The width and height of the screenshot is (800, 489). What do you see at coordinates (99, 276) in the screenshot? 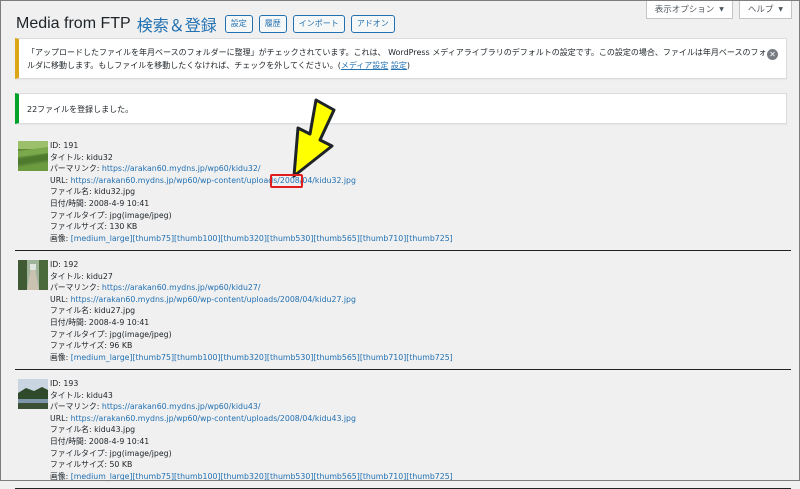
I see `item-title: kidu27` at bounding box center [99, 276].